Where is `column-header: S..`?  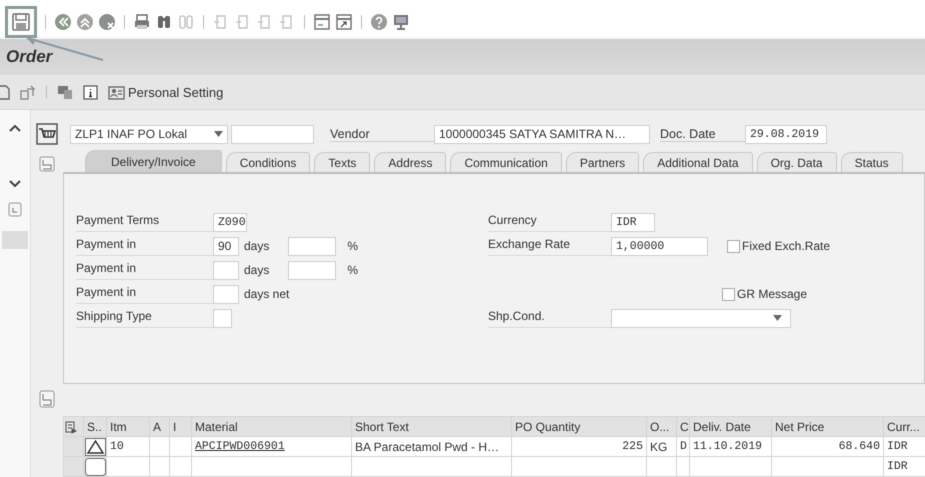 column-header: S.. is located at coordinates (95, 426).